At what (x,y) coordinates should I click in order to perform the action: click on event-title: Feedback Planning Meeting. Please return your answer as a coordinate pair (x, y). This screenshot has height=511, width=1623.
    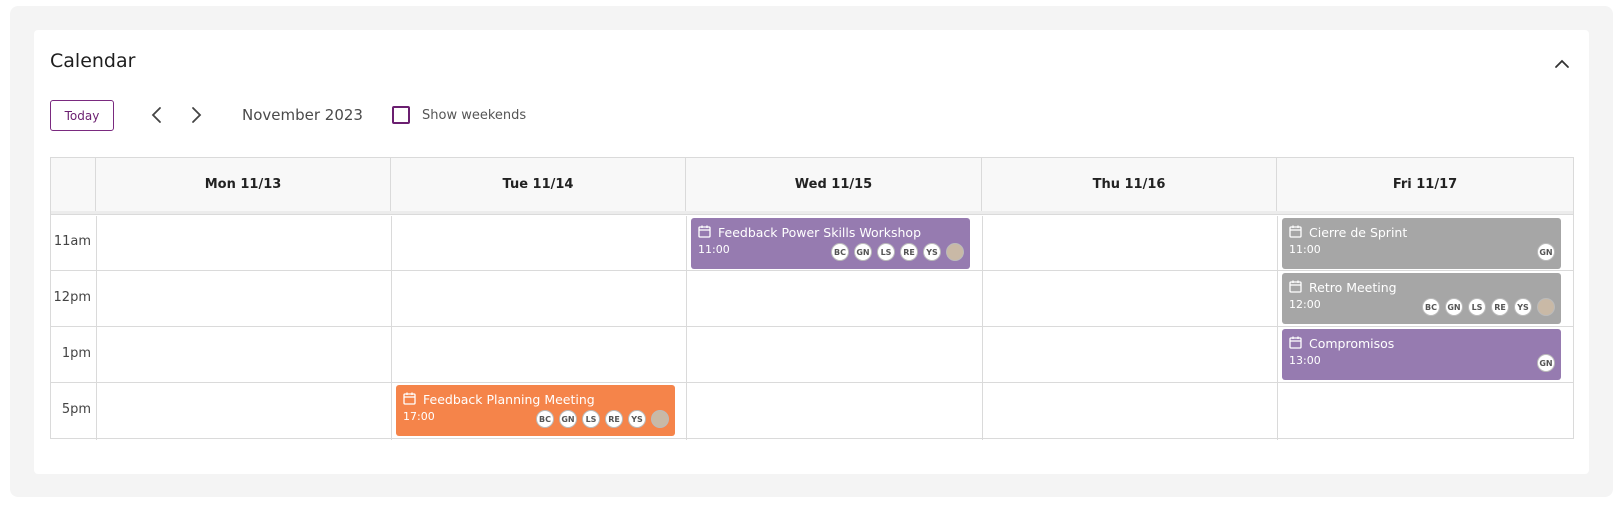
    Looking at the image, I should click on (509, 399).